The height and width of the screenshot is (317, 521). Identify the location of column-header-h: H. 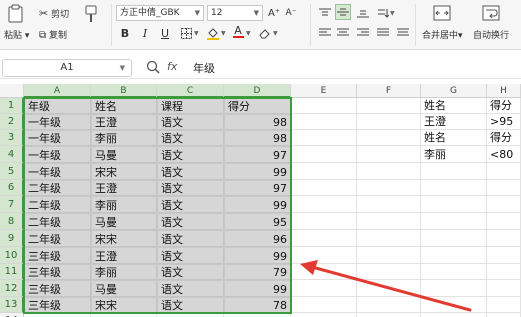
(504, 91).